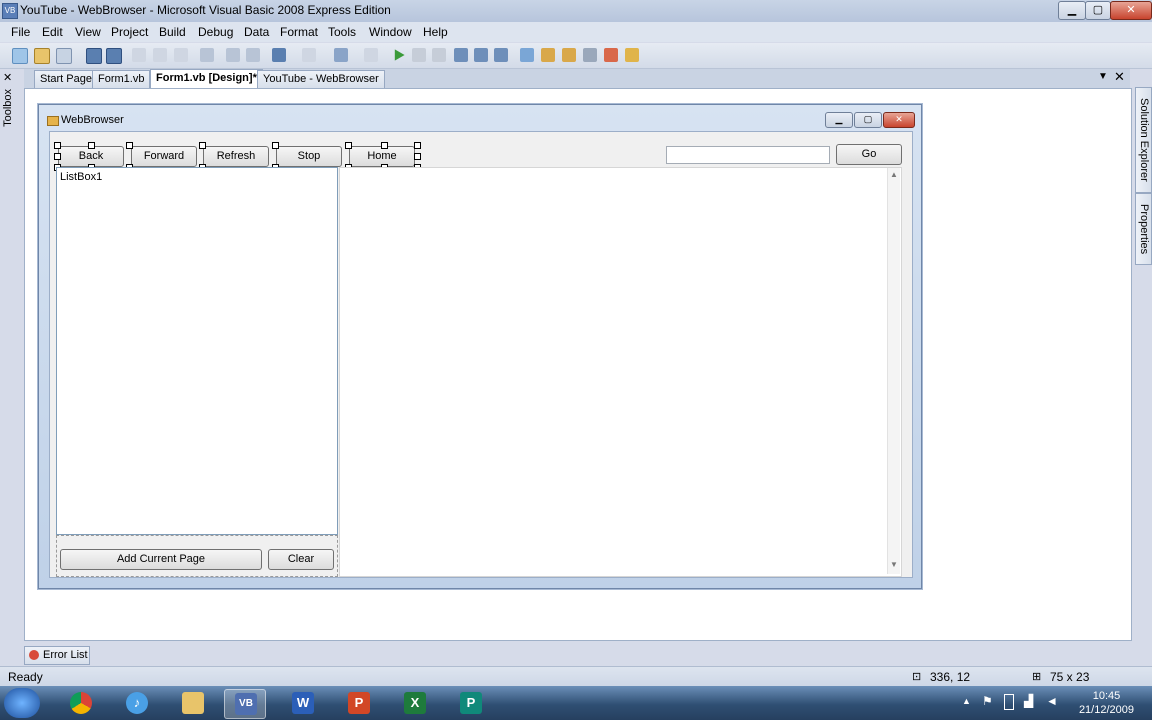 This screenshot has width=1152, height=720. What do you see at coordinates (22, 703) in the screenshot?
I see `windows-start-button` at bounding box center [22, 703].